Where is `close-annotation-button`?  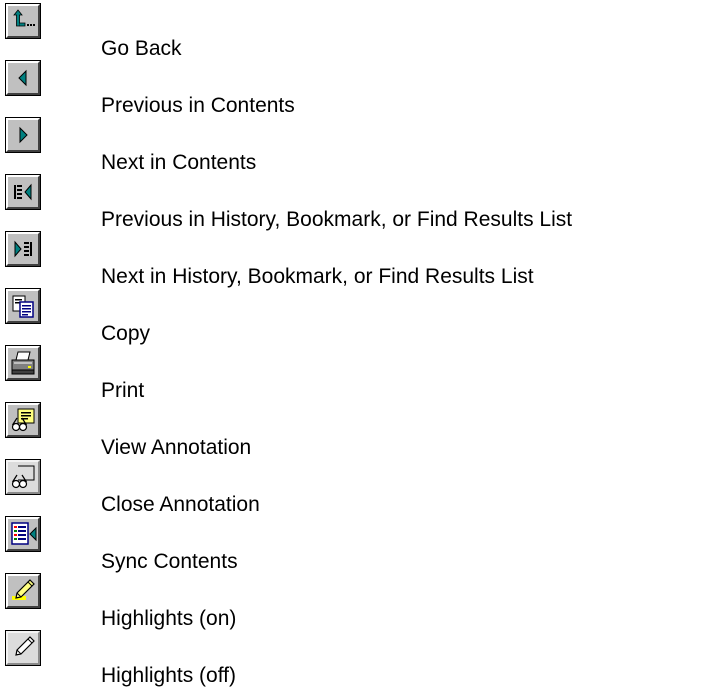 close-annotation-button is located at coordinates (23, 477).